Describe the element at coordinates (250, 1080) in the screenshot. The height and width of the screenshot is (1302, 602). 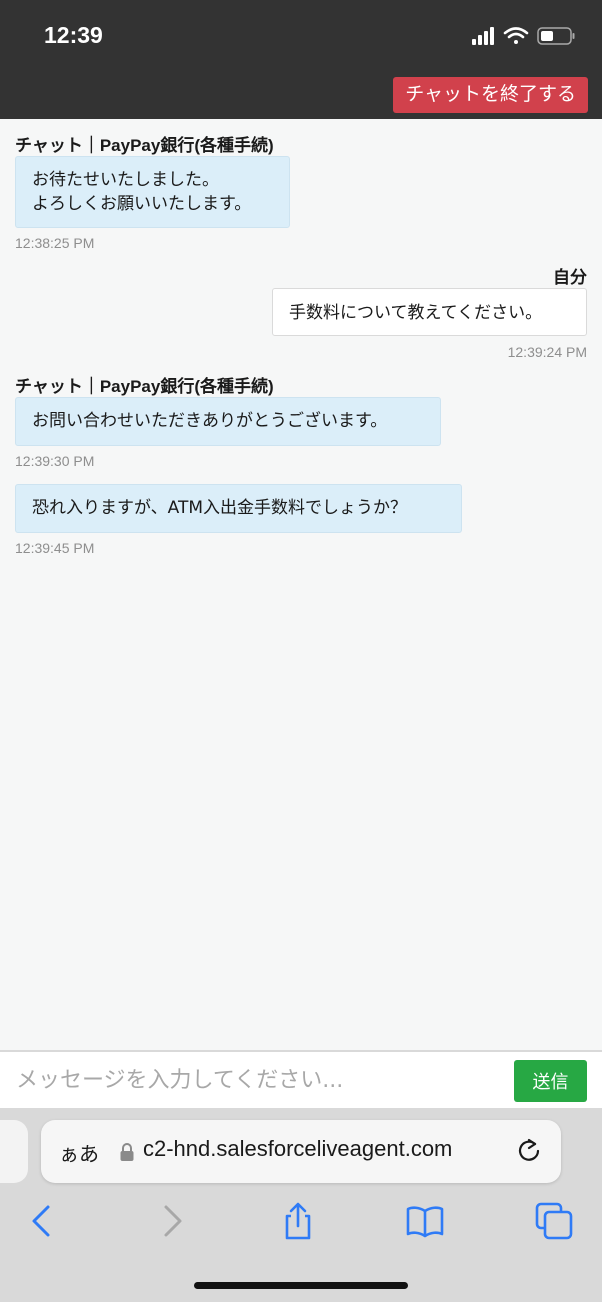
I see `message-input` at that location.